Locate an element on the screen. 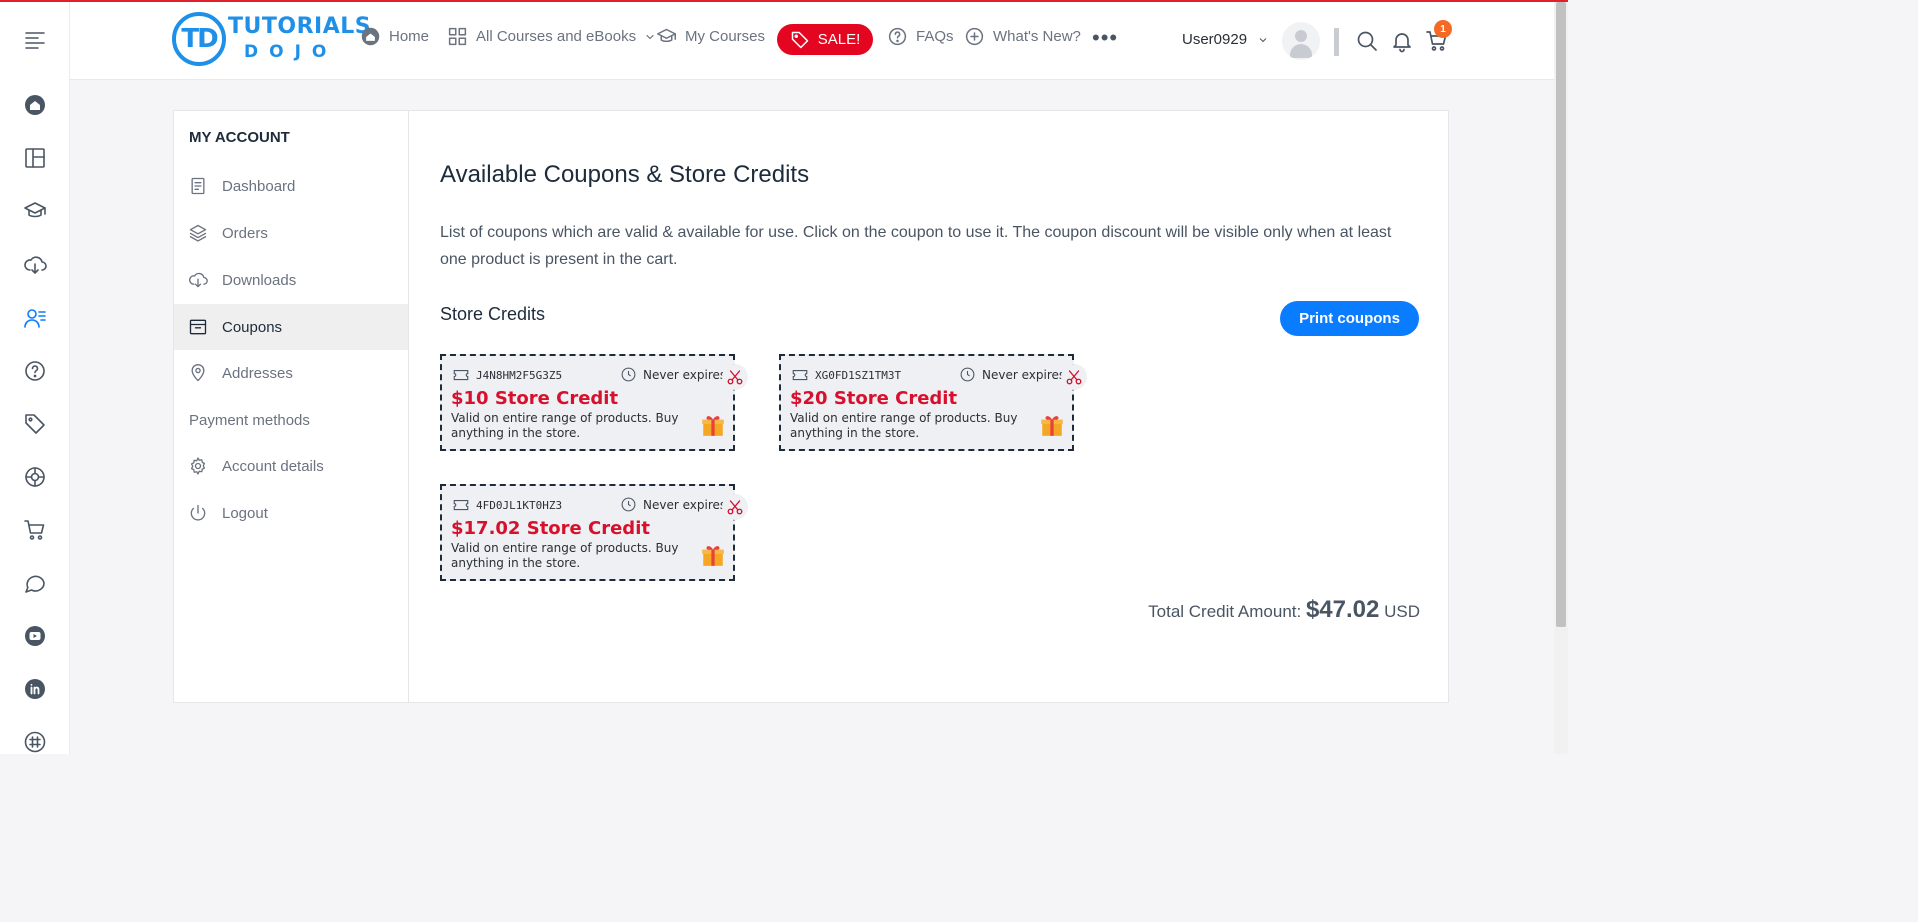  sidebar-item-label: Downloads is located at coordinates (259, 280).